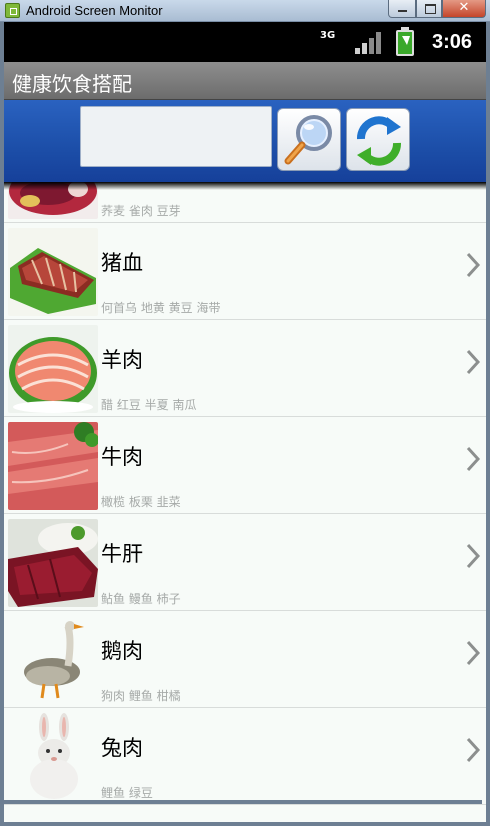 The height and width of the screenshot is (826, 490). Describe the element at coordinates (12, 10) in the screenshot. I see `app-window-icon` at that location.